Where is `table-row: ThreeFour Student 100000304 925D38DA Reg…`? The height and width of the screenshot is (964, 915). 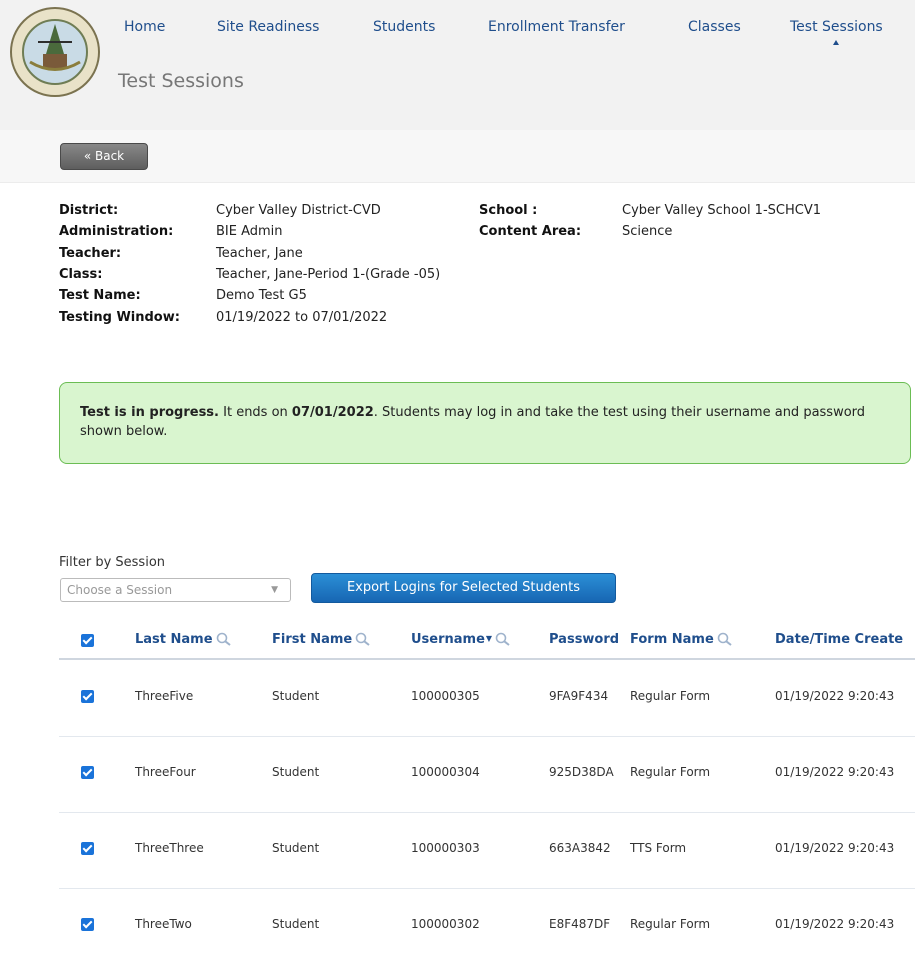
table-row: ThreeFour Student 100000304 925D38DA Reg… is located at coordinates (487, 774).